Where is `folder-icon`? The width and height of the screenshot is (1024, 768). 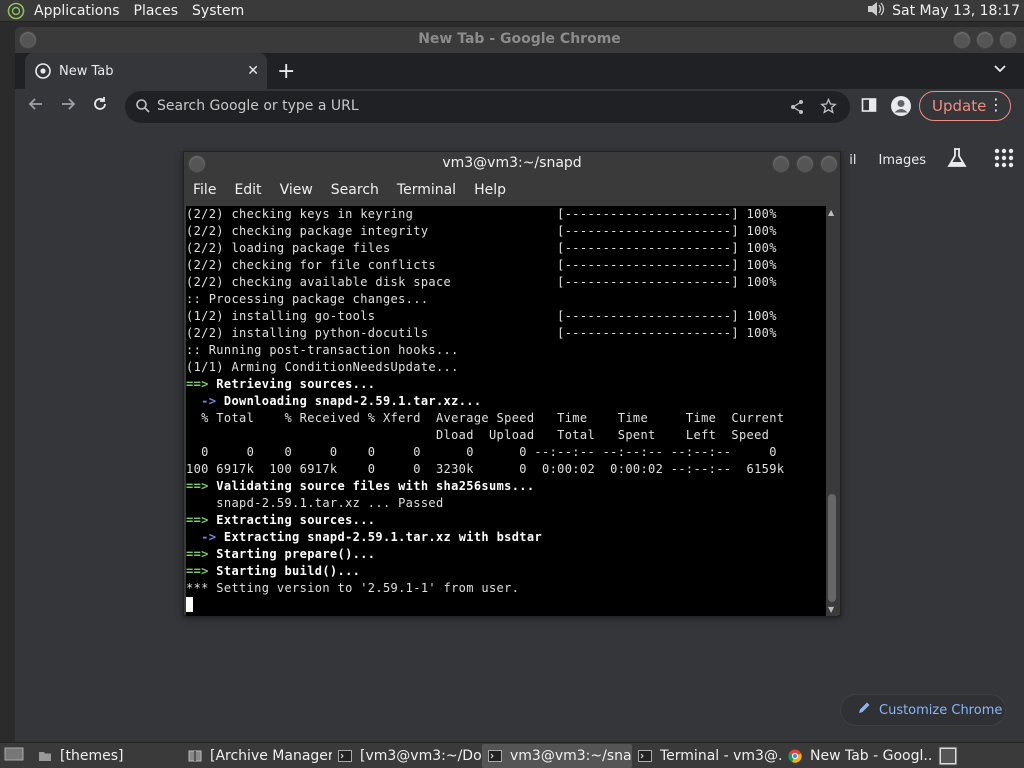
folder-icon is located at coordinates (45, 756).